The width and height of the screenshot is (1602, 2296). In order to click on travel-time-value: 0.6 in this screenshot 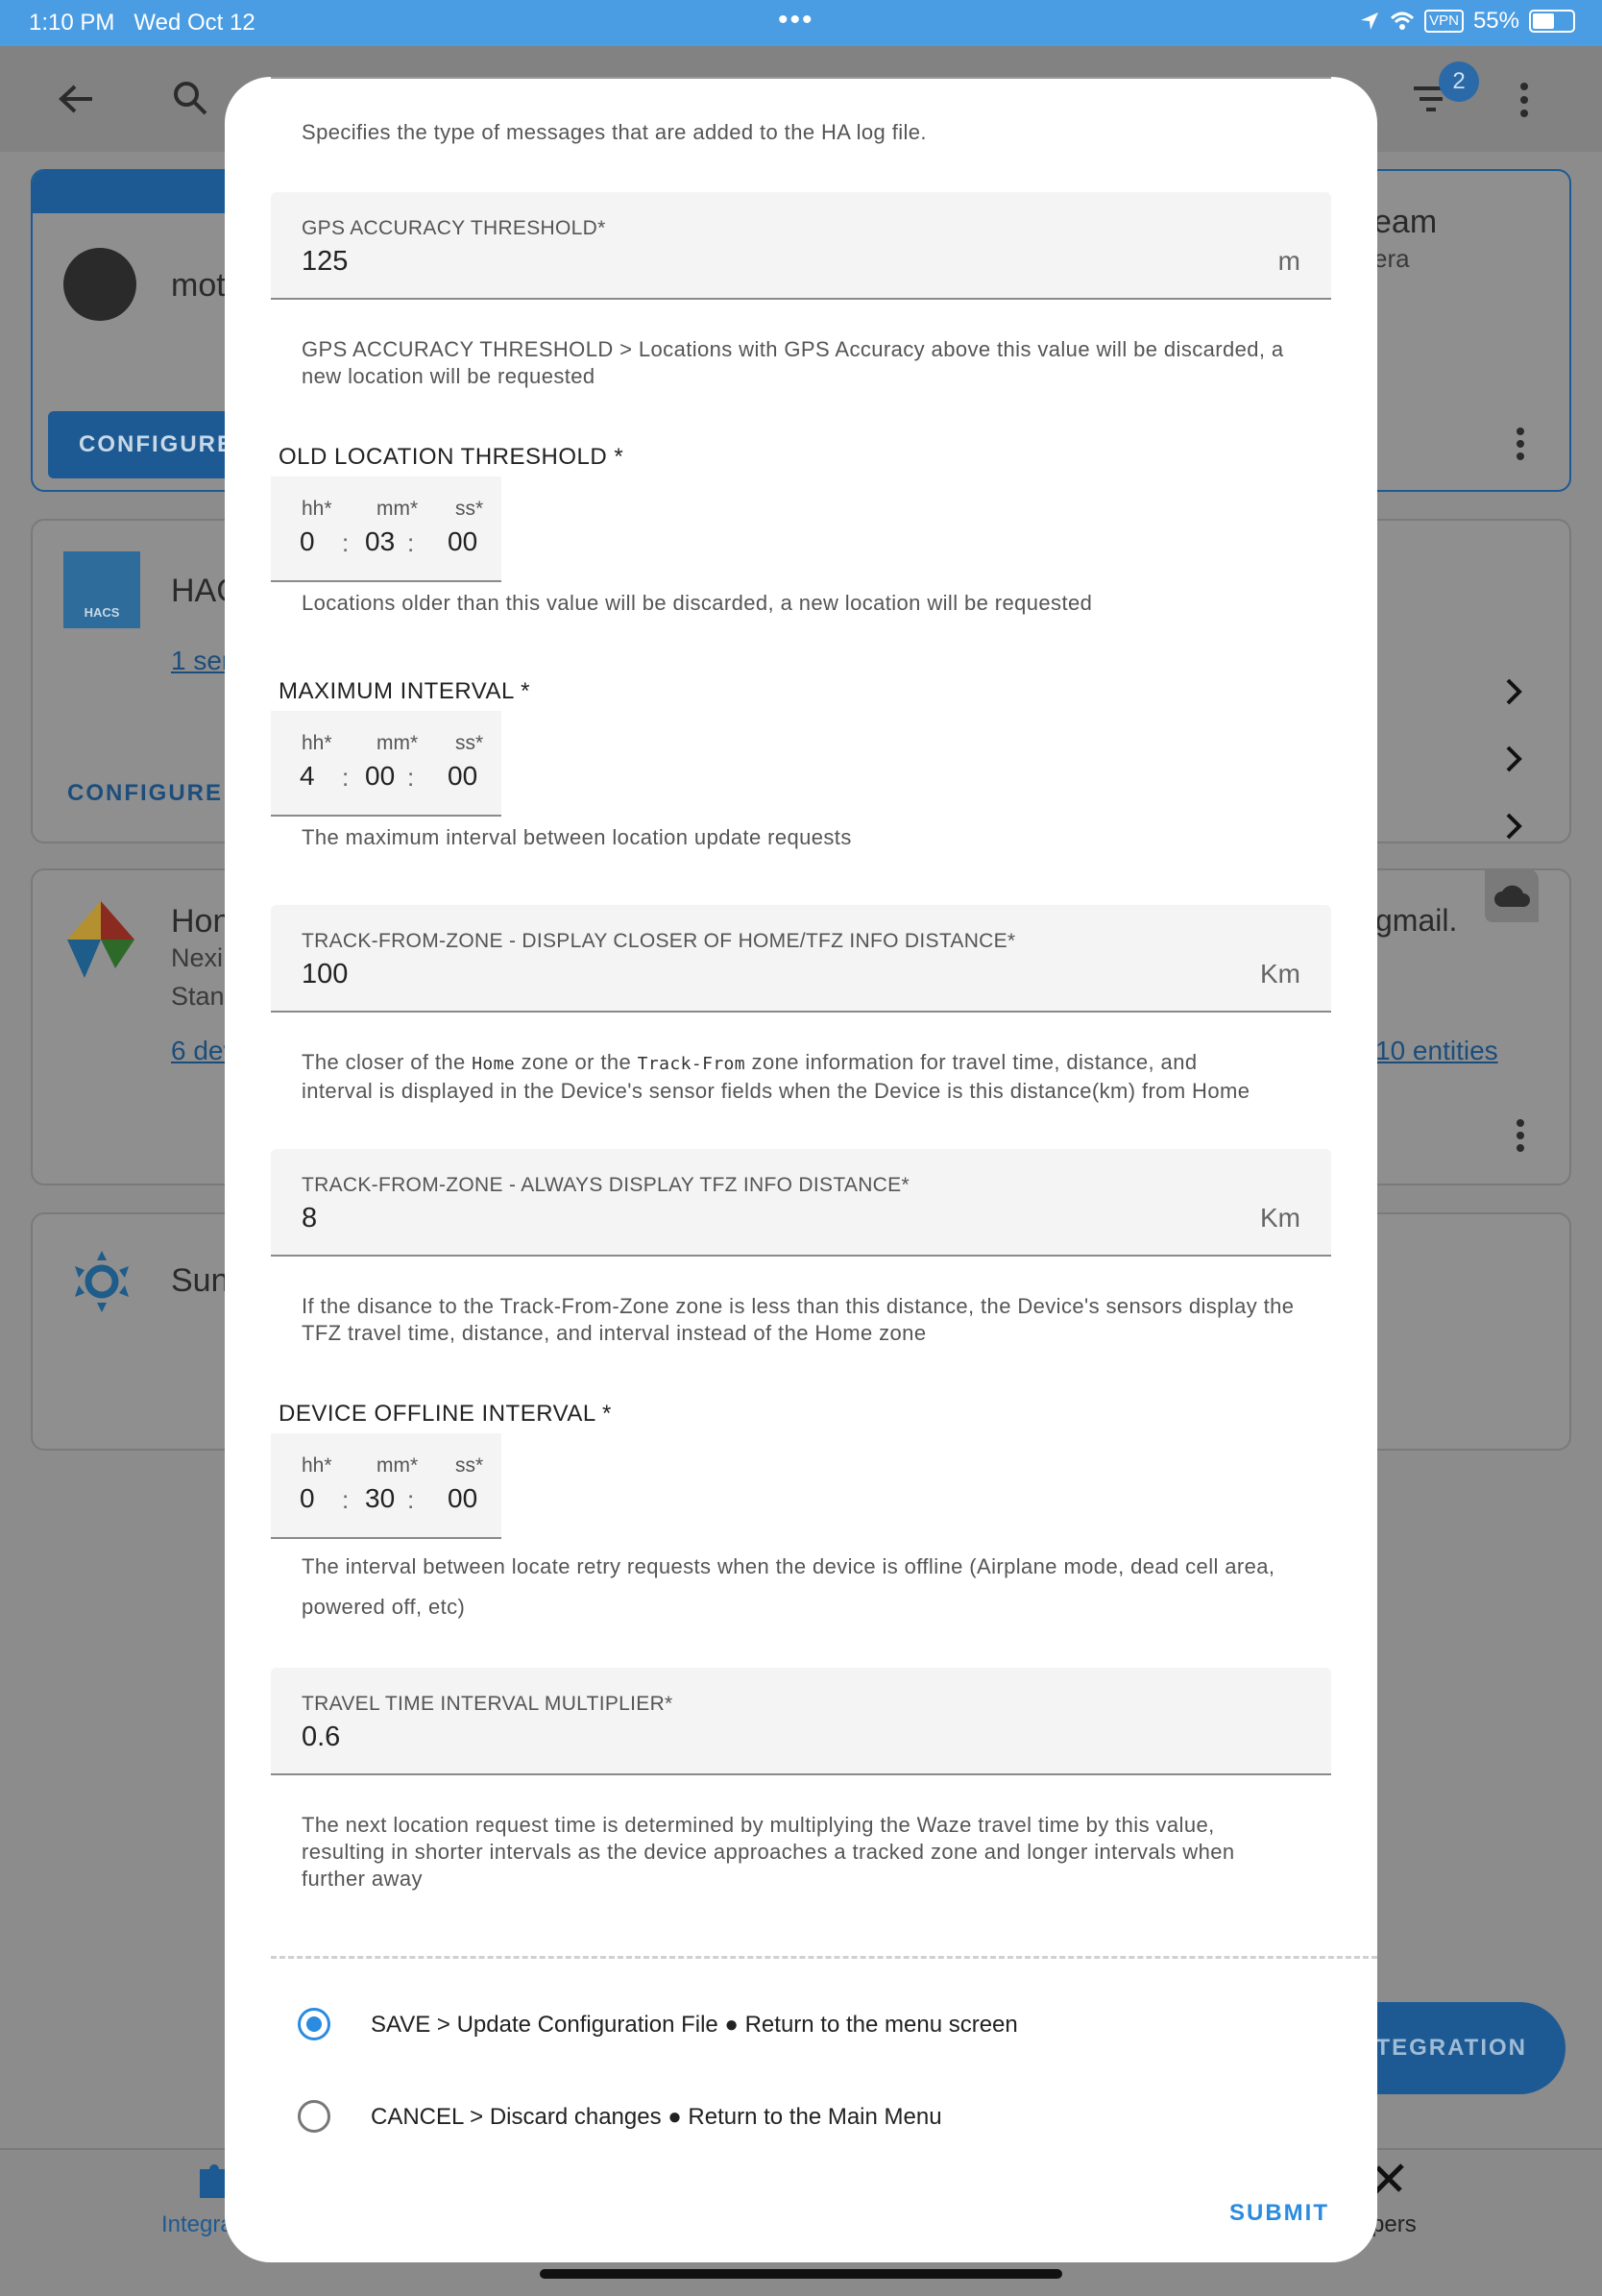, I will do `click(321, 1737)`.